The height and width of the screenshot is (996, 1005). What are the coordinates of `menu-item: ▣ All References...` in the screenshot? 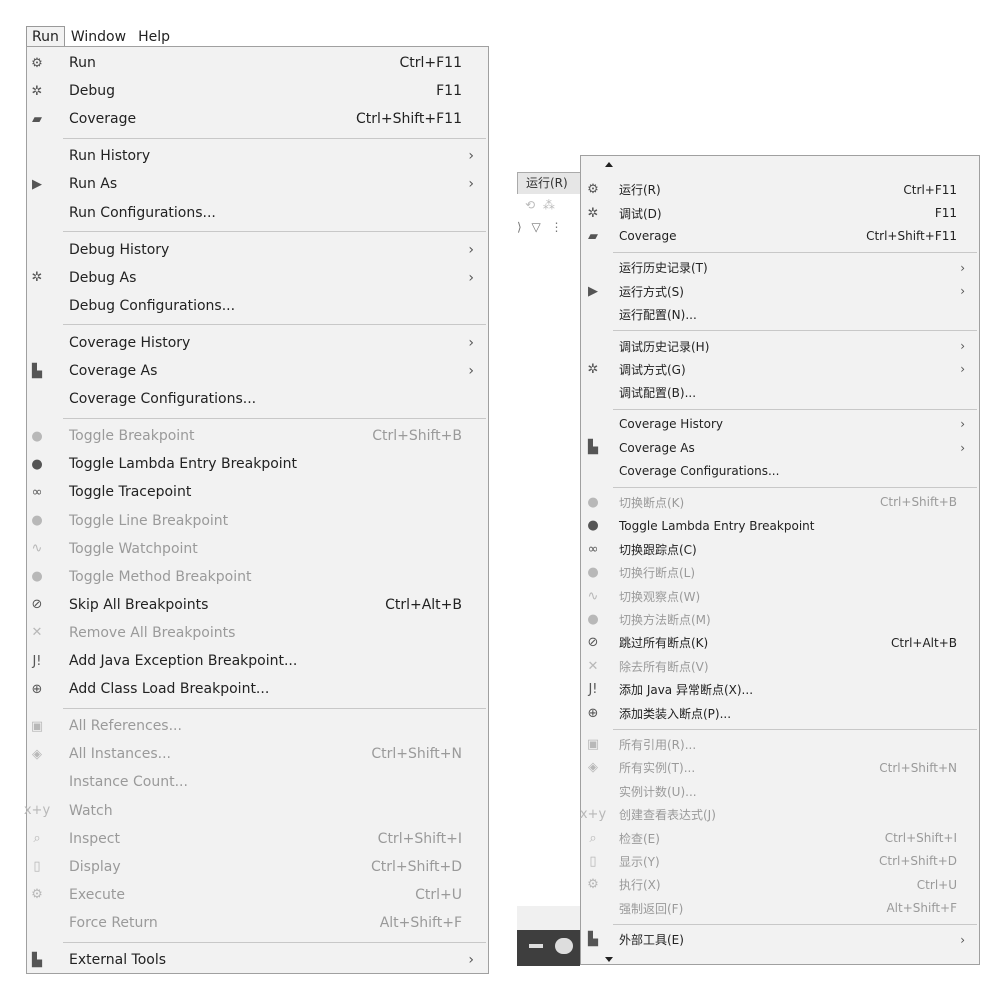 It's located at (257, 726).